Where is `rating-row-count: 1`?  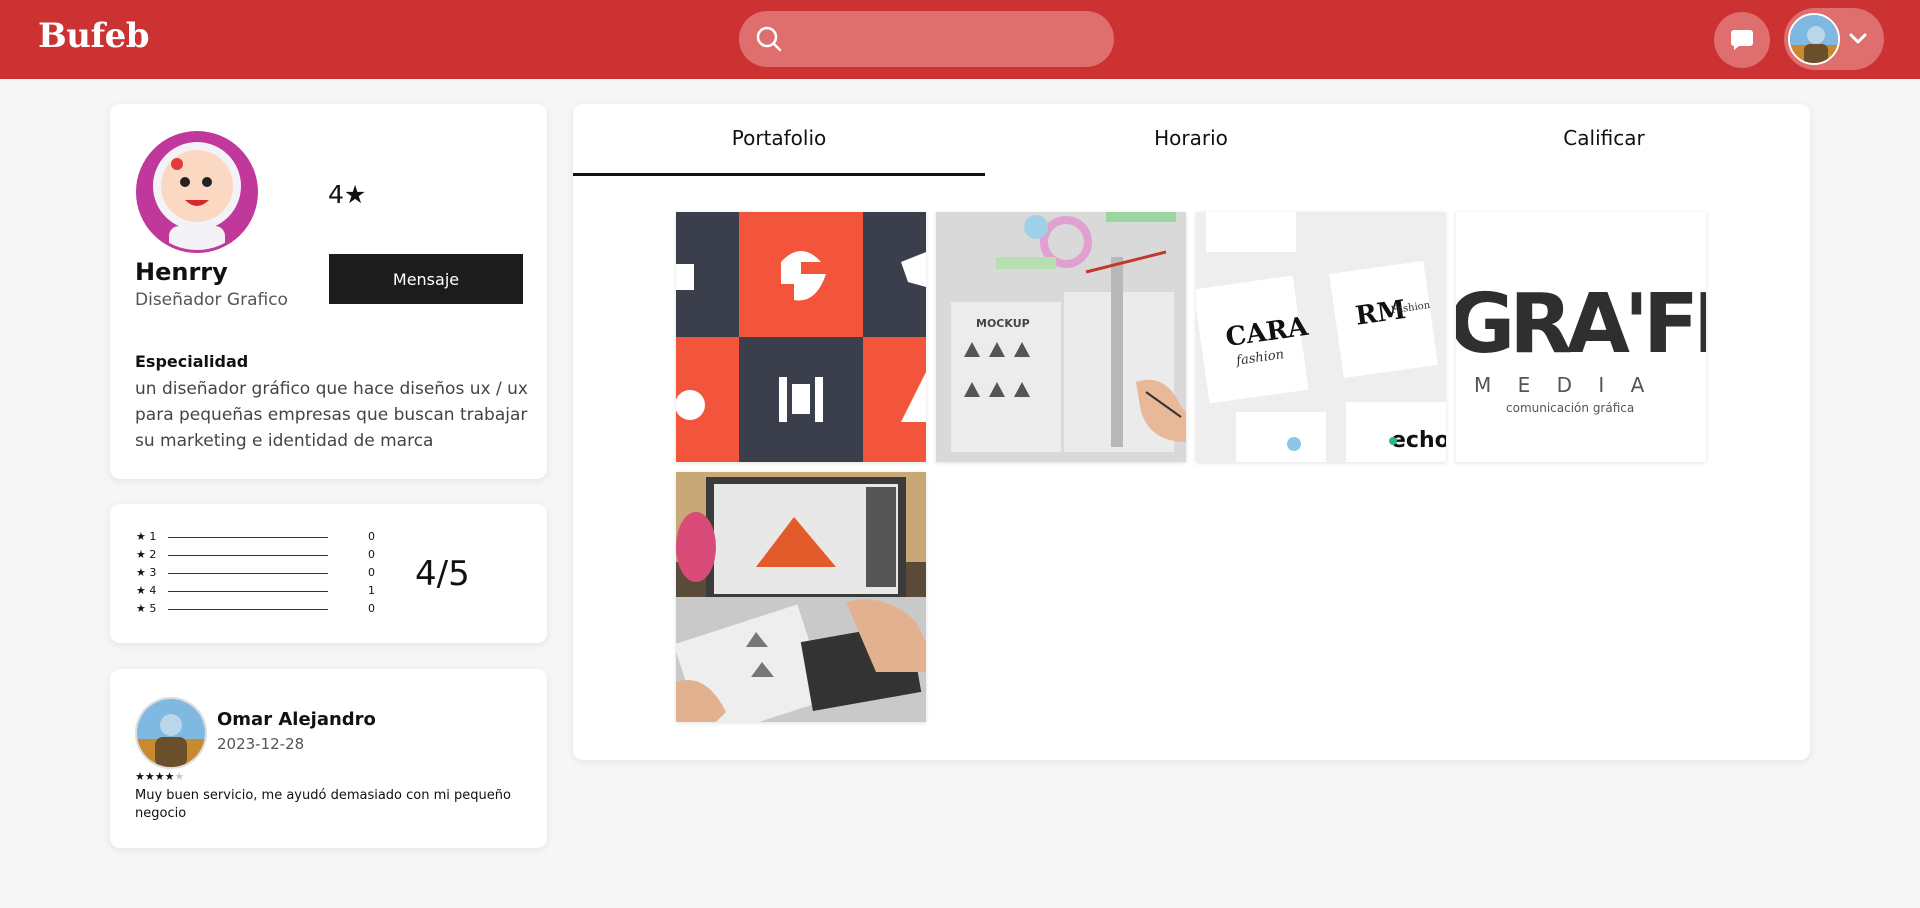
rating-row-count: 1 is located at coordinates (371, 590).